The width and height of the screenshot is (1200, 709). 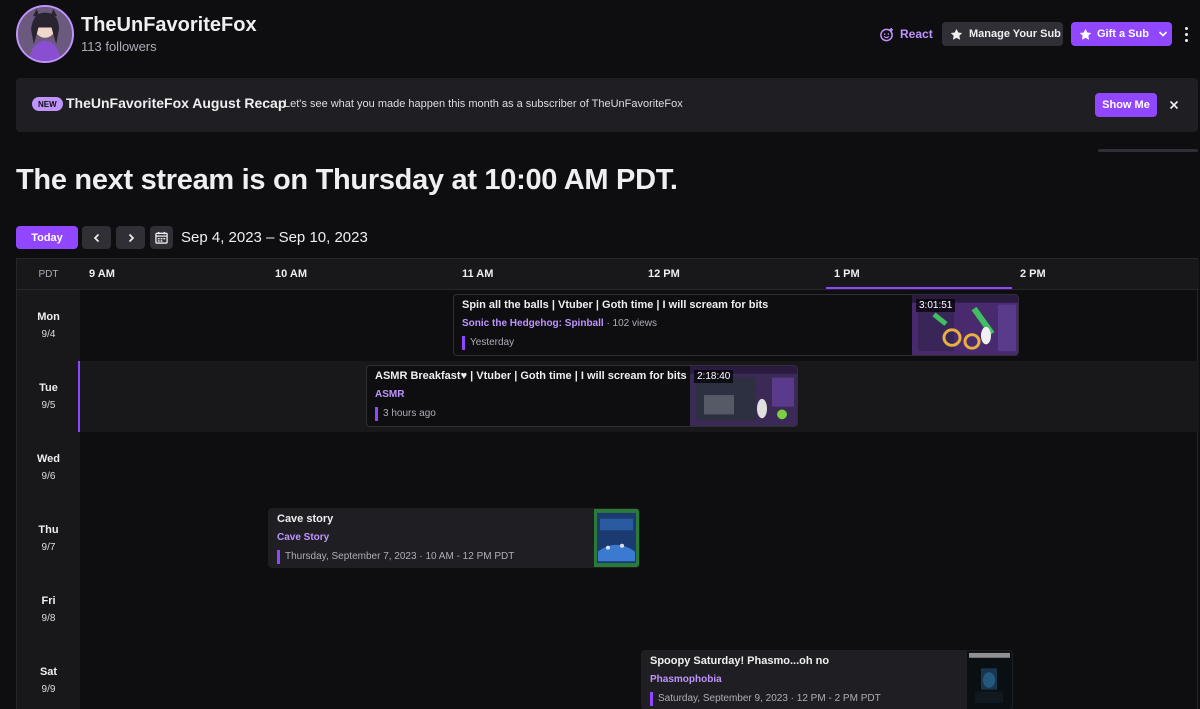 I want to click on vod-thumbnail: 3:01:51, so click(x=965, y=325).